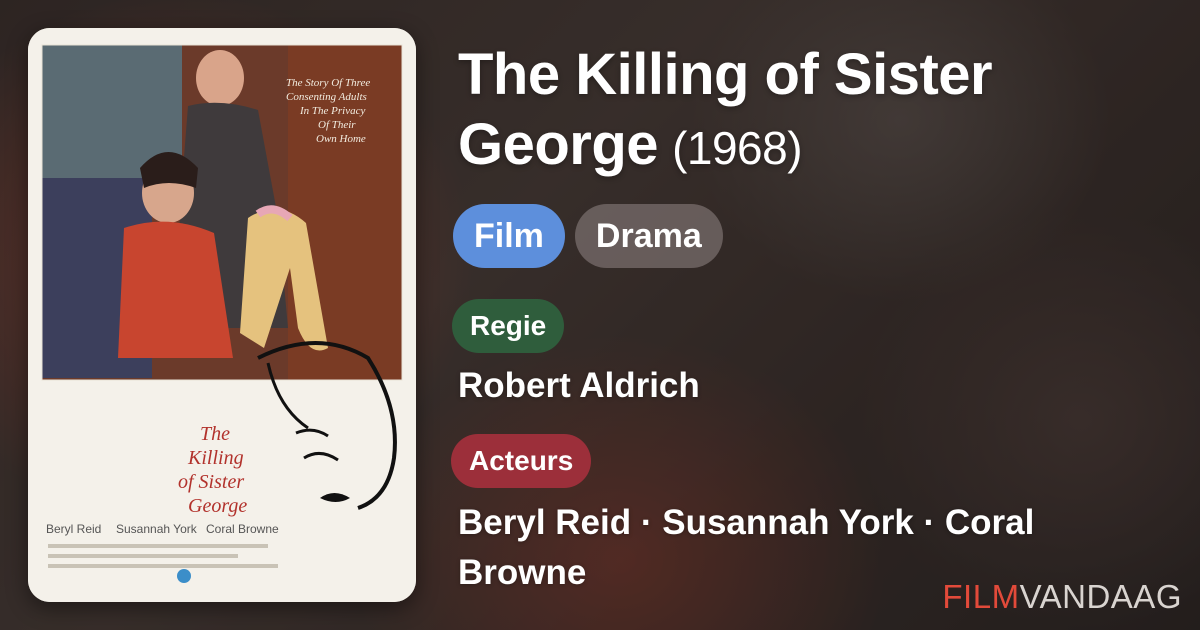  I want to click on genre-chip-drama: Drama, so click(648, 236).